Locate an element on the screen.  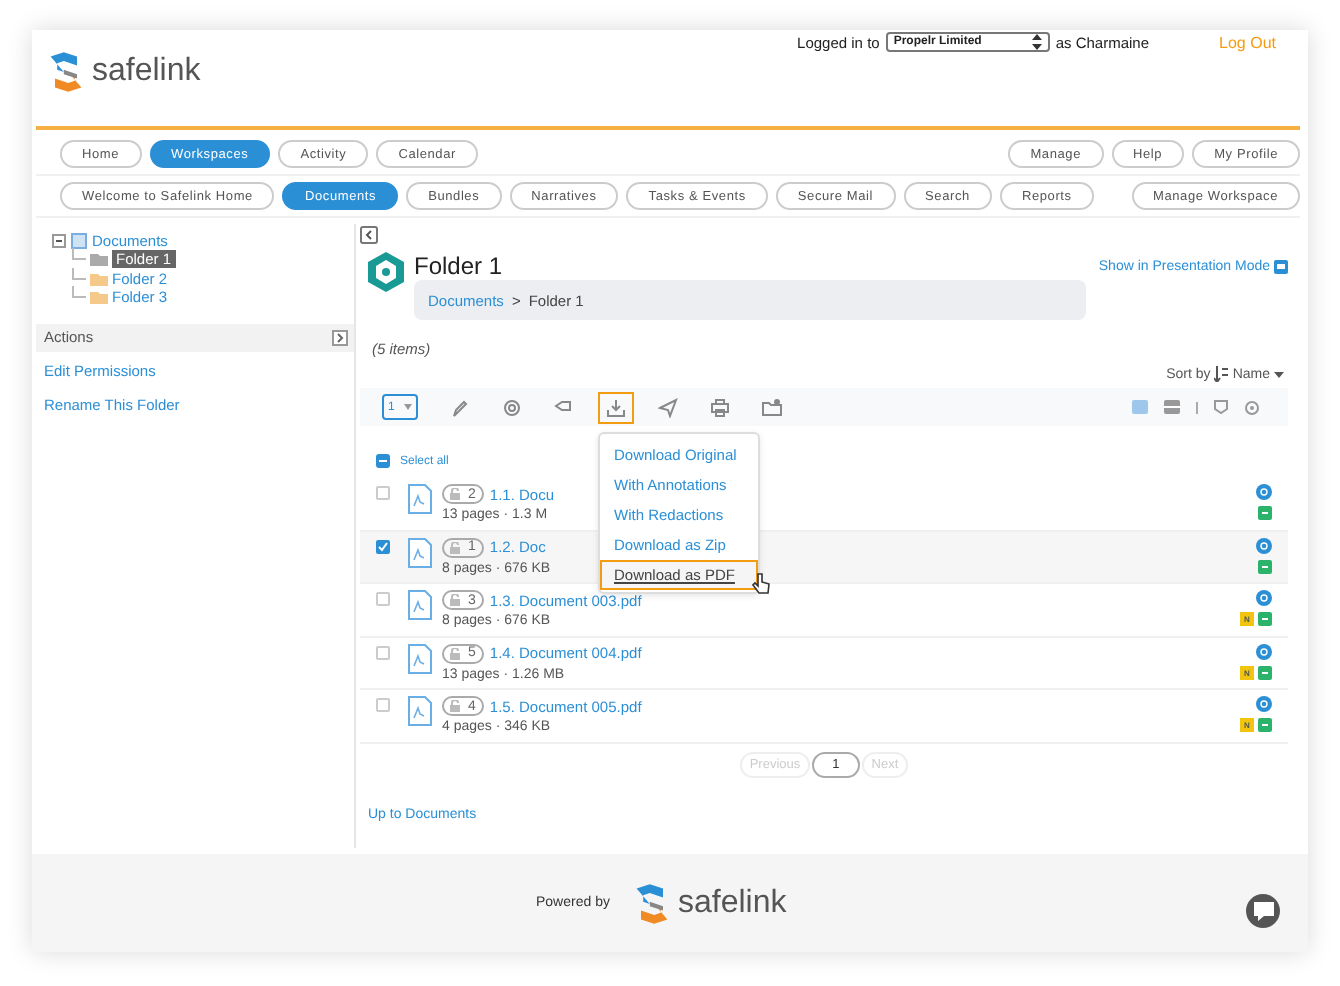
collapse-icon is located at coordinates (59, 241).